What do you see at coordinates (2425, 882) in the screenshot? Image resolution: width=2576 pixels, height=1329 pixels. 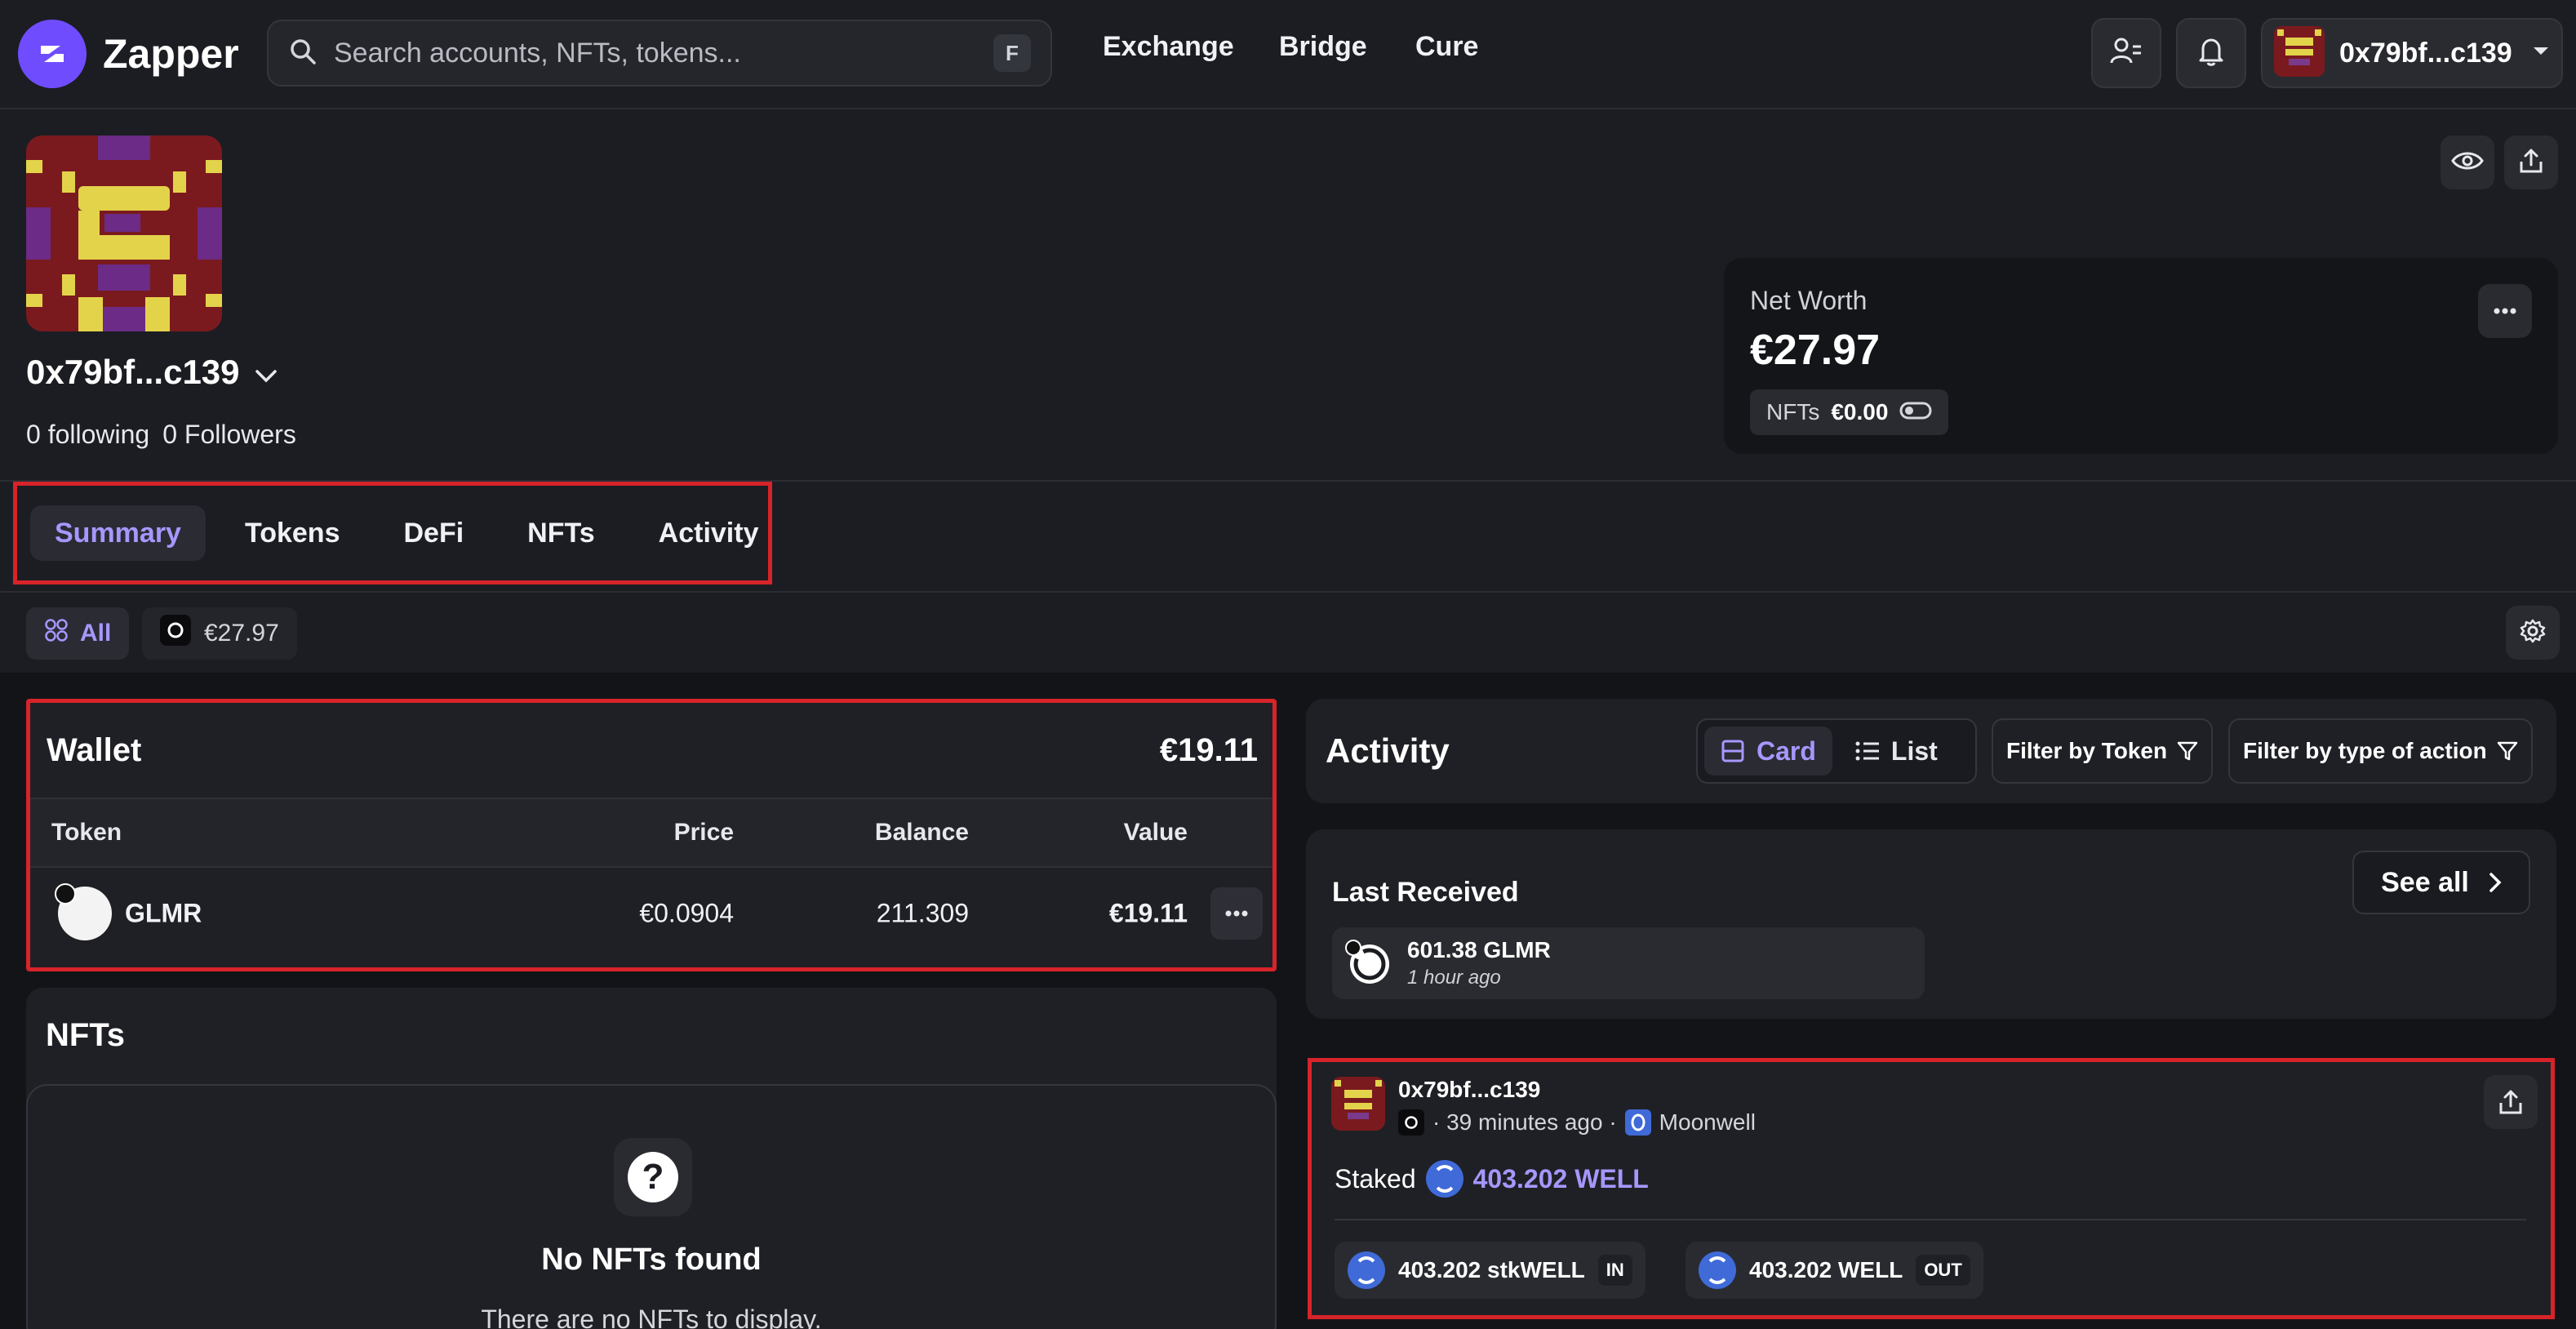 I see `see-all-label: See all` at bounding box center [2425, 882].